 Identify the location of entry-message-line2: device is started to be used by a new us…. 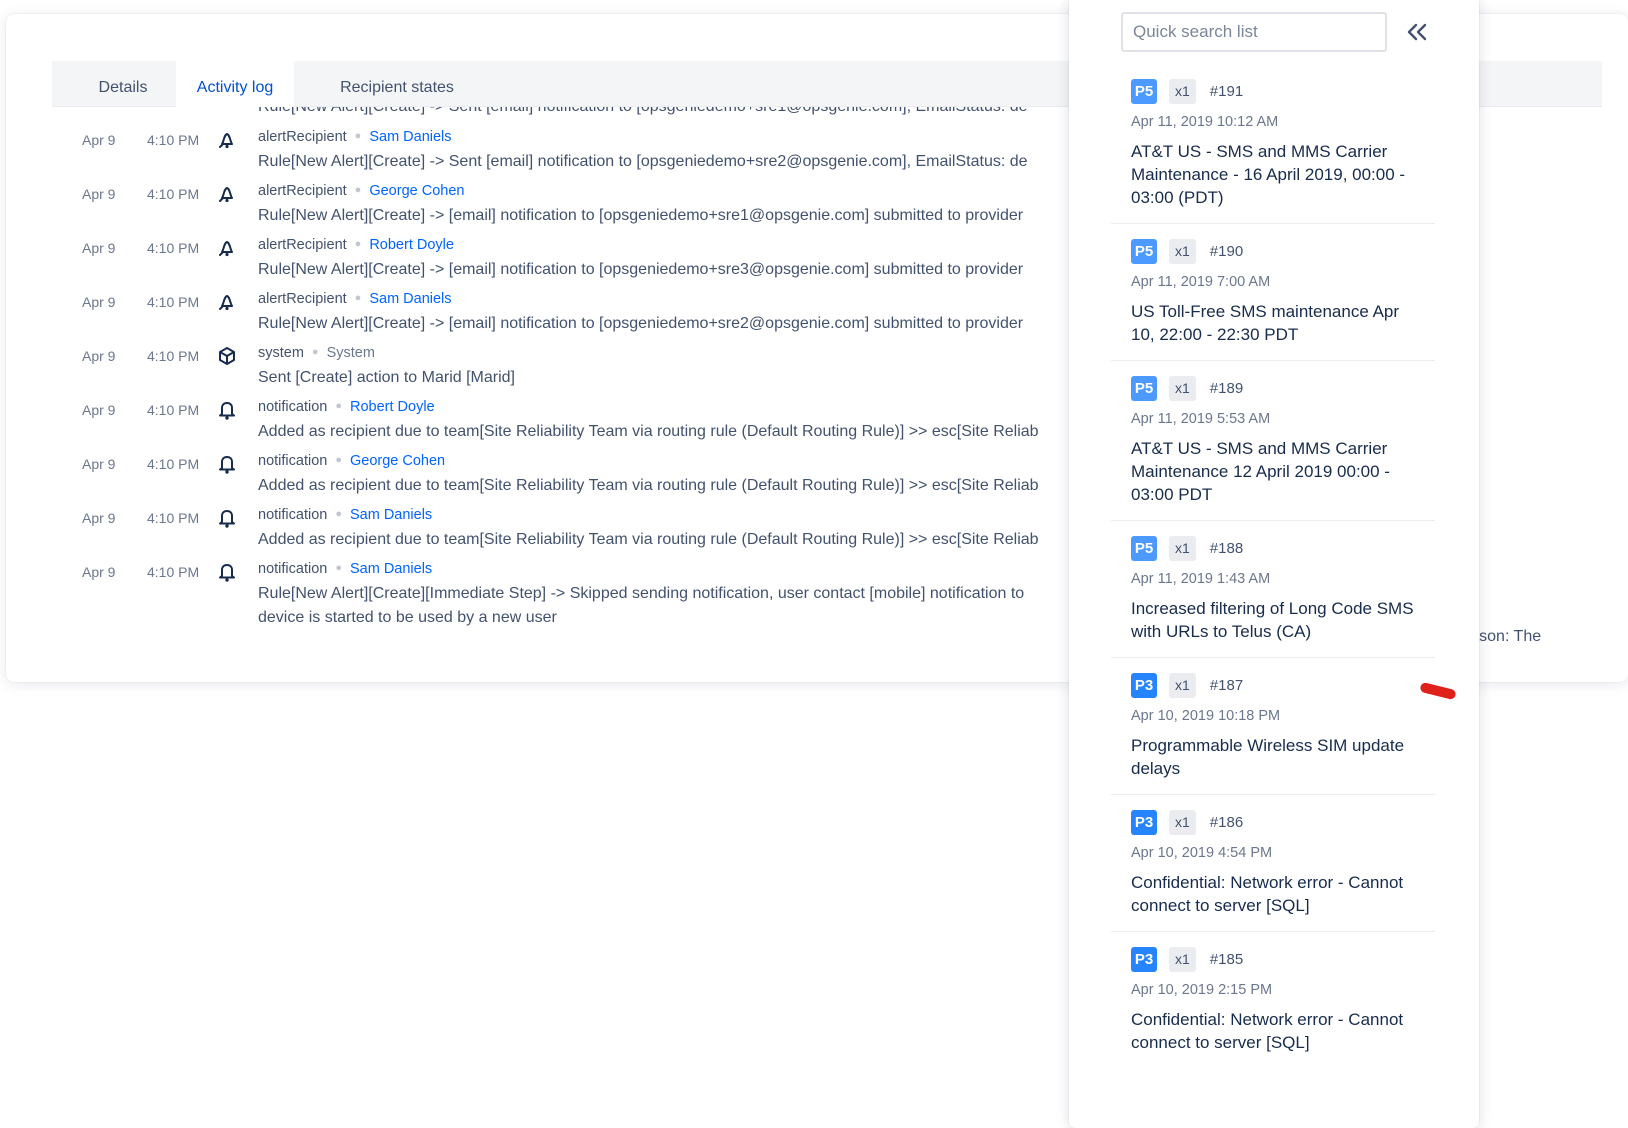
(407, 617).